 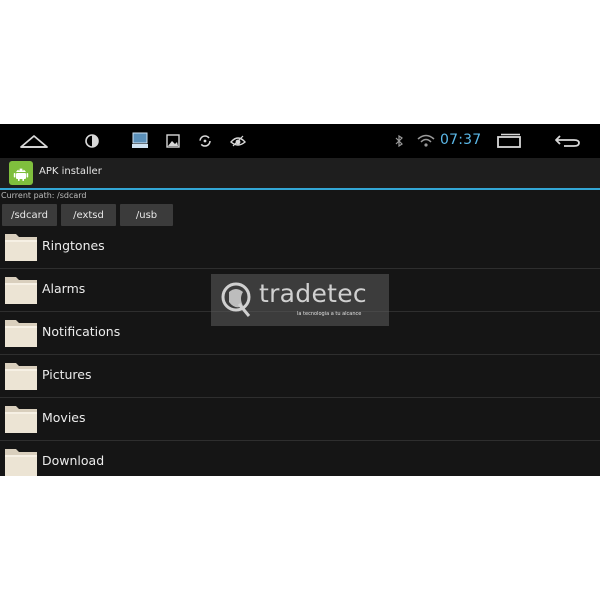 What do you see at coordinates (399, 141) in the screenshot?
I see `bluetooth-icon` at bounding box center [399, 141].